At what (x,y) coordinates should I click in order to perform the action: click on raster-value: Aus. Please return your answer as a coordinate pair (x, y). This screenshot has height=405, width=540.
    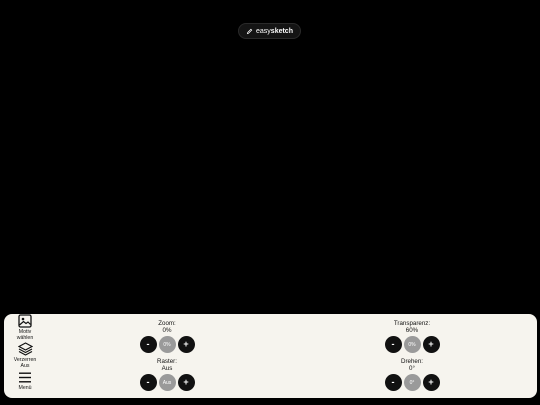
    Looking at the image, I should click on (167, 368).